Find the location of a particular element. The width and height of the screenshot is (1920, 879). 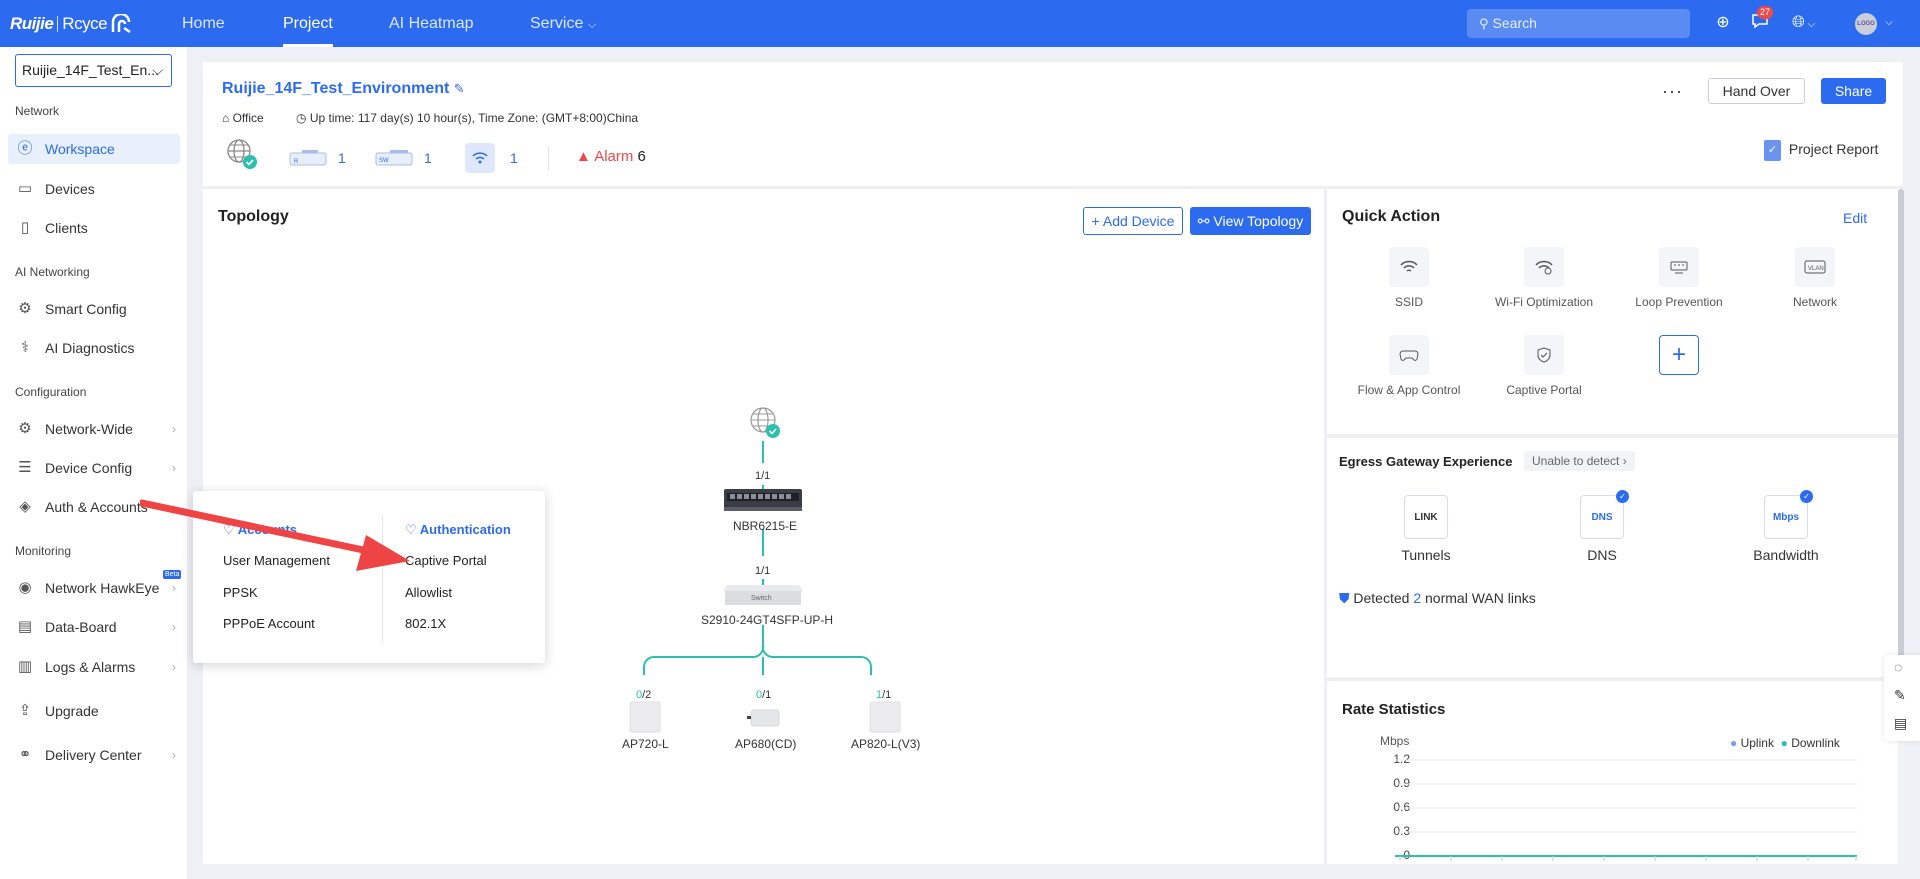

nav-project: Project is located at coordinates (308, 23).